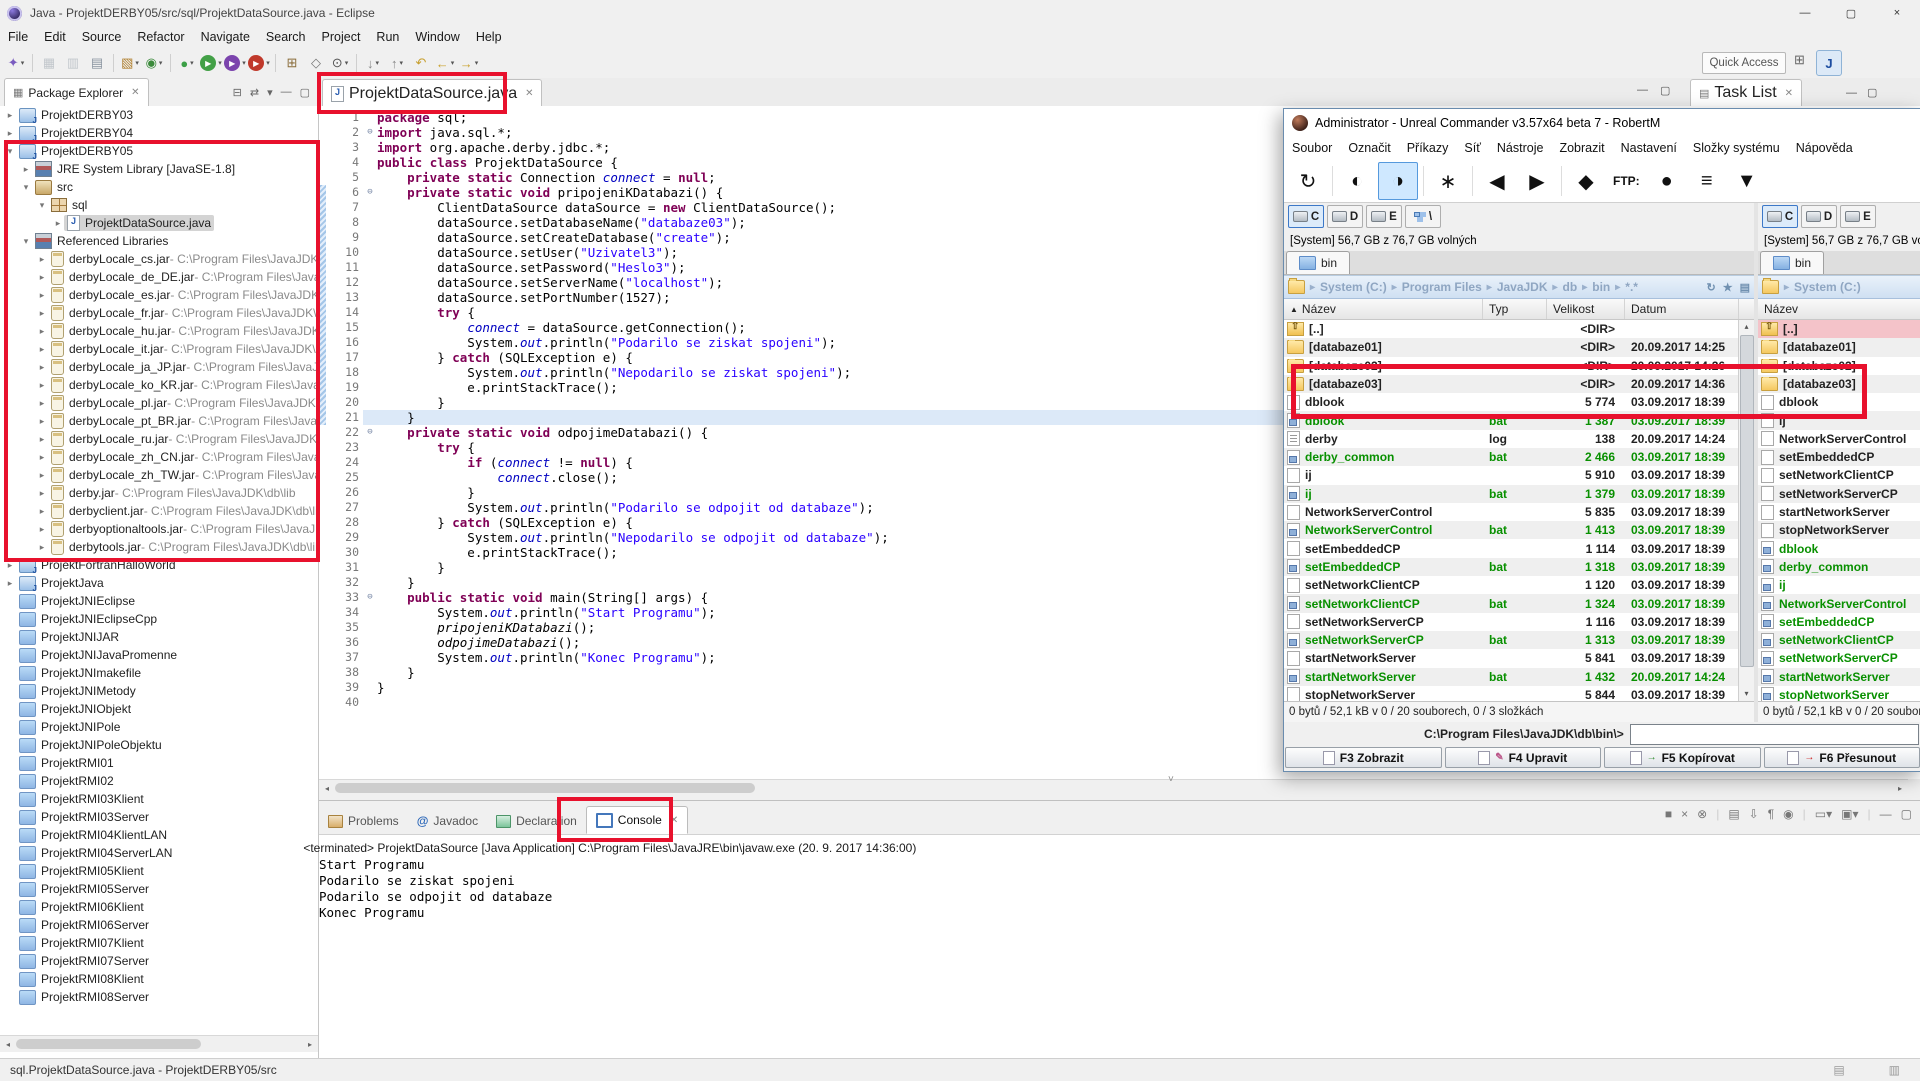 The height and width of the screenshot is (1081, 1920). Describe the element at coordinates (445, 63) in the screenshot. I see `back-button: ←▾` at that location.